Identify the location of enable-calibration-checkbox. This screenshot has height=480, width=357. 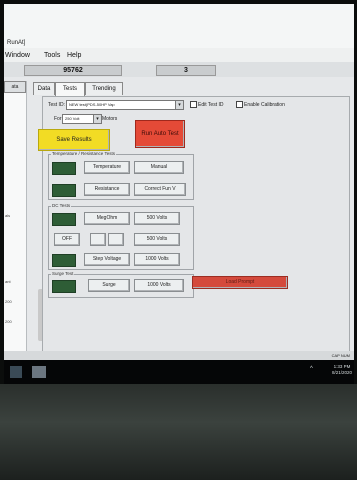
(239, 104).